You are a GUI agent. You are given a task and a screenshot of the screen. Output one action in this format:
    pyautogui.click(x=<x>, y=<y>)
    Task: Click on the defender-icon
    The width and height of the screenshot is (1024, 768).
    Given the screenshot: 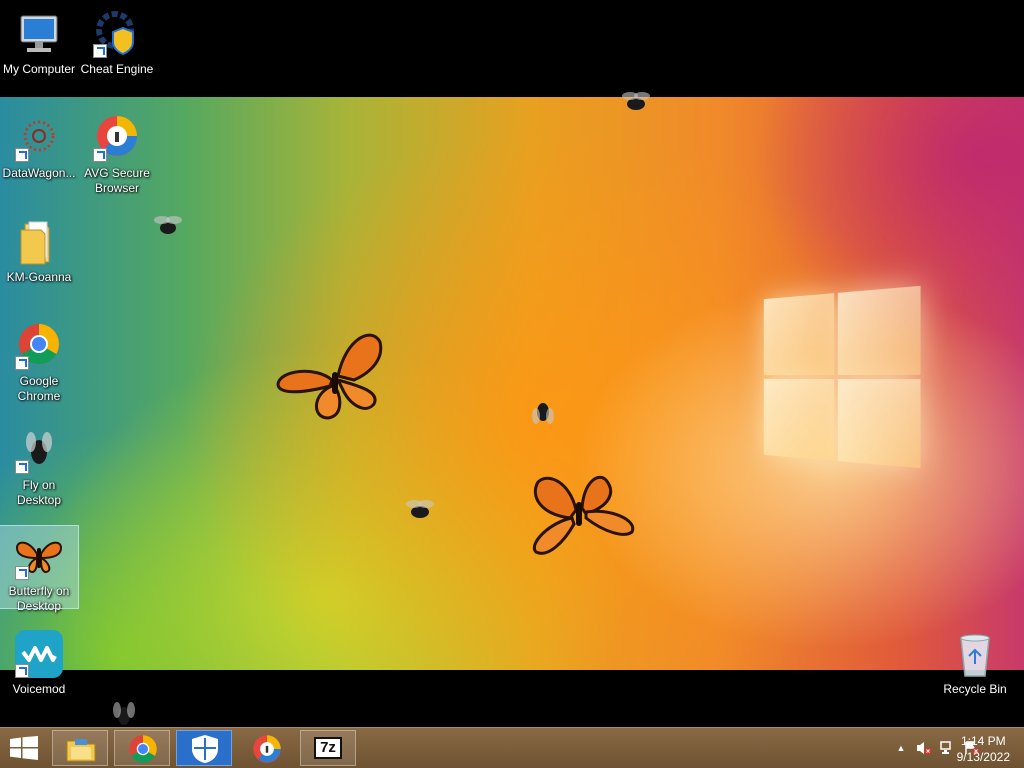 What is the action you would take?
    pyautogui.click(x=205, y=749)
    